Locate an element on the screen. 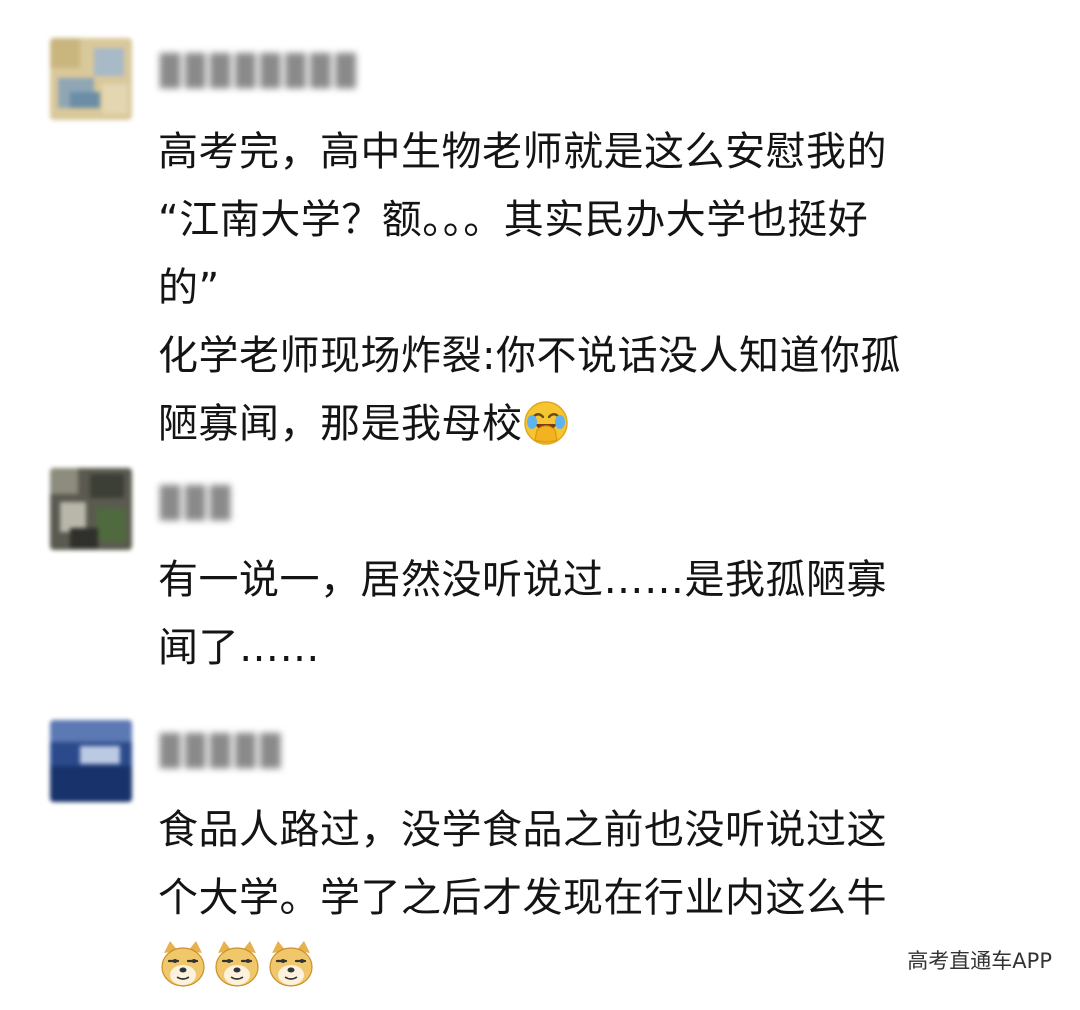 Image resolution: width=1080 pixels, height=1010 pixels. comment-line: 的” is located at coordinates (189, 288).